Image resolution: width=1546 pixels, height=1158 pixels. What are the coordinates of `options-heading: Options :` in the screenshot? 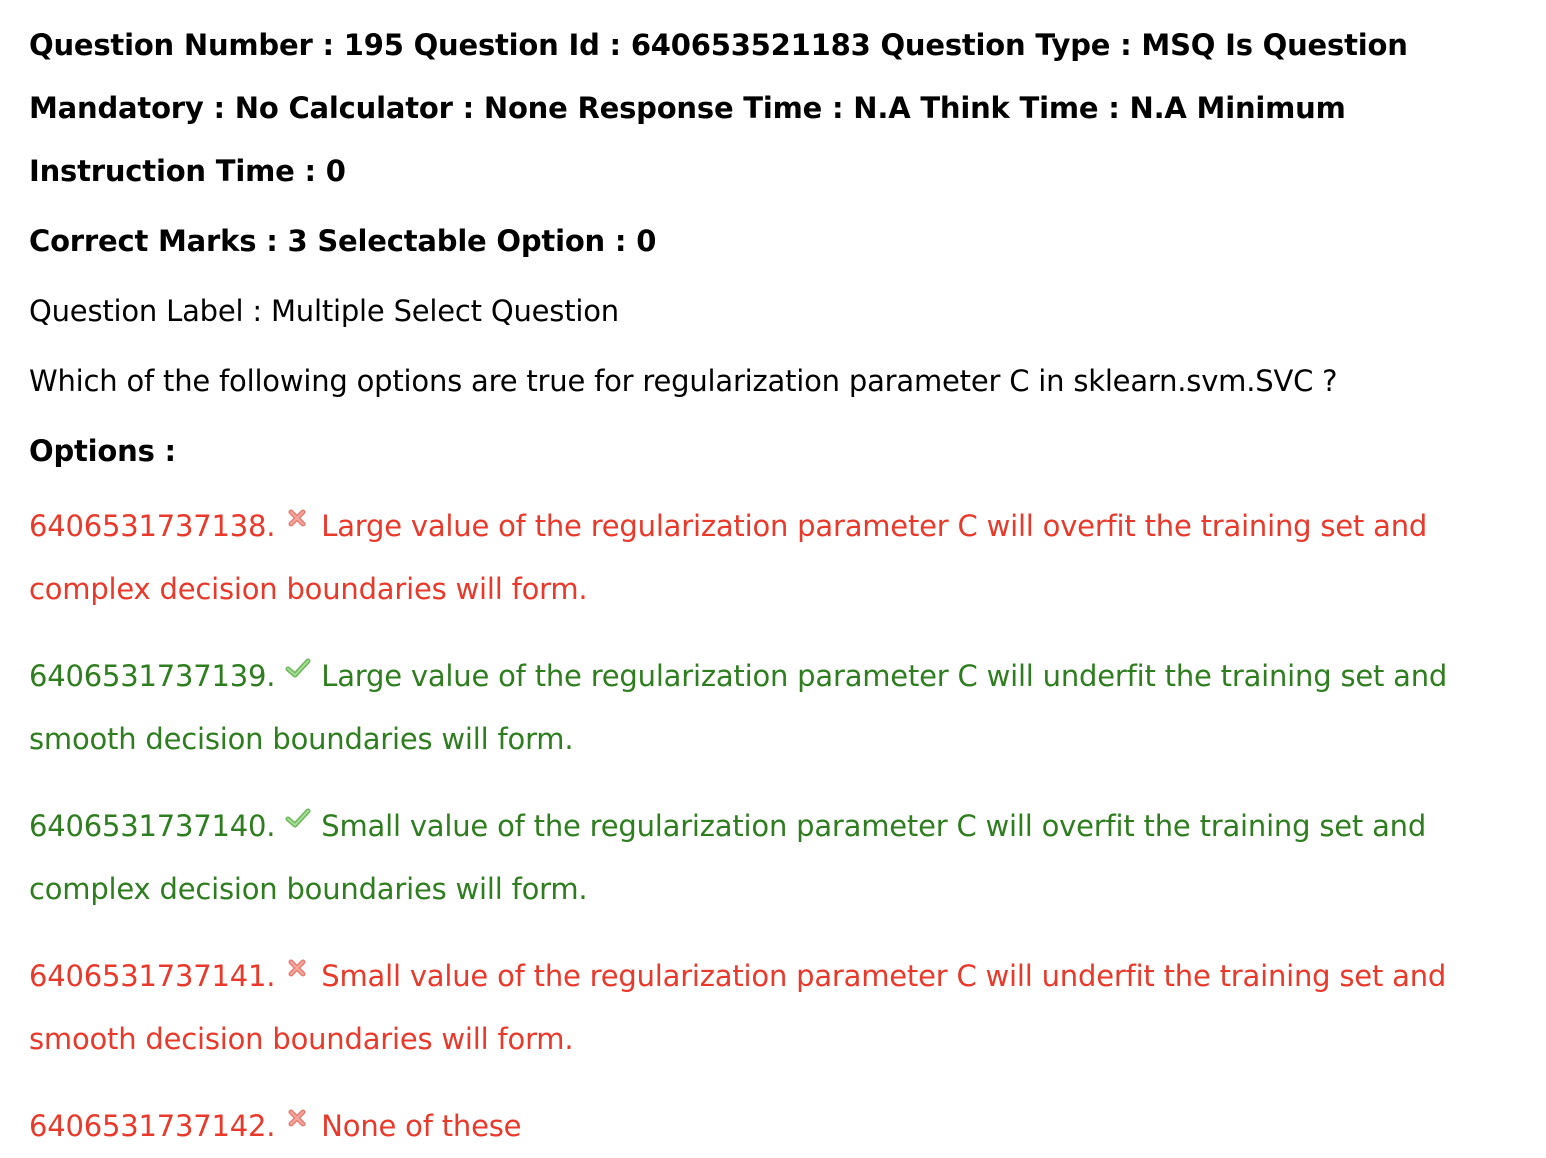 It's located at (102, 451).